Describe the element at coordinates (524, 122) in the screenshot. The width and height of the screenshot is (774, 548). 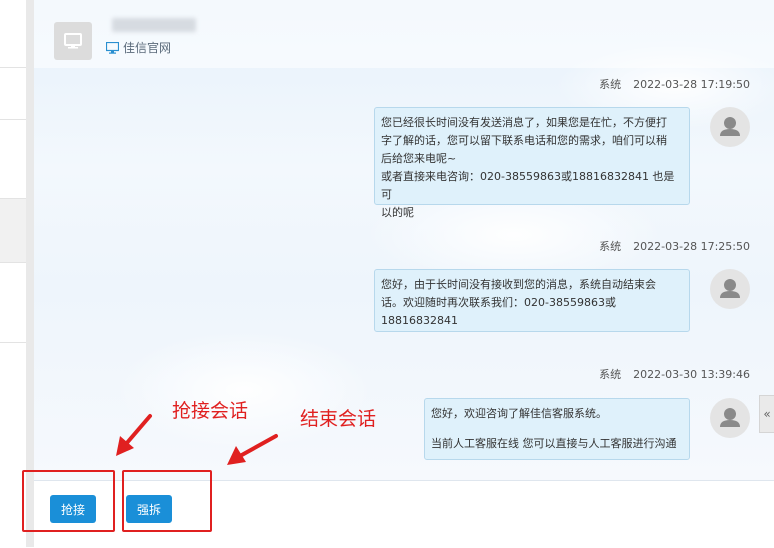
I see `message-line: 您已经很长时间没有发送消息了，如果您是在忙，不方便打` at that location.